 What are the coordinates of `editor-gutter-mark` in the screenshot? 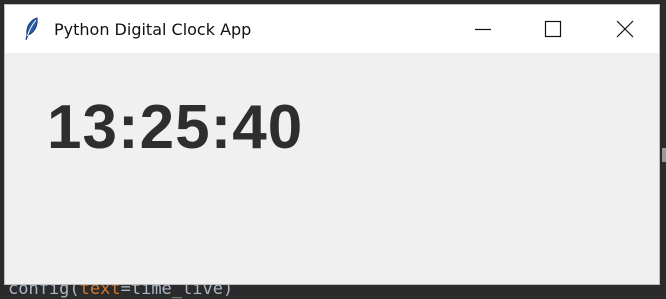 It's located at (664, 155).